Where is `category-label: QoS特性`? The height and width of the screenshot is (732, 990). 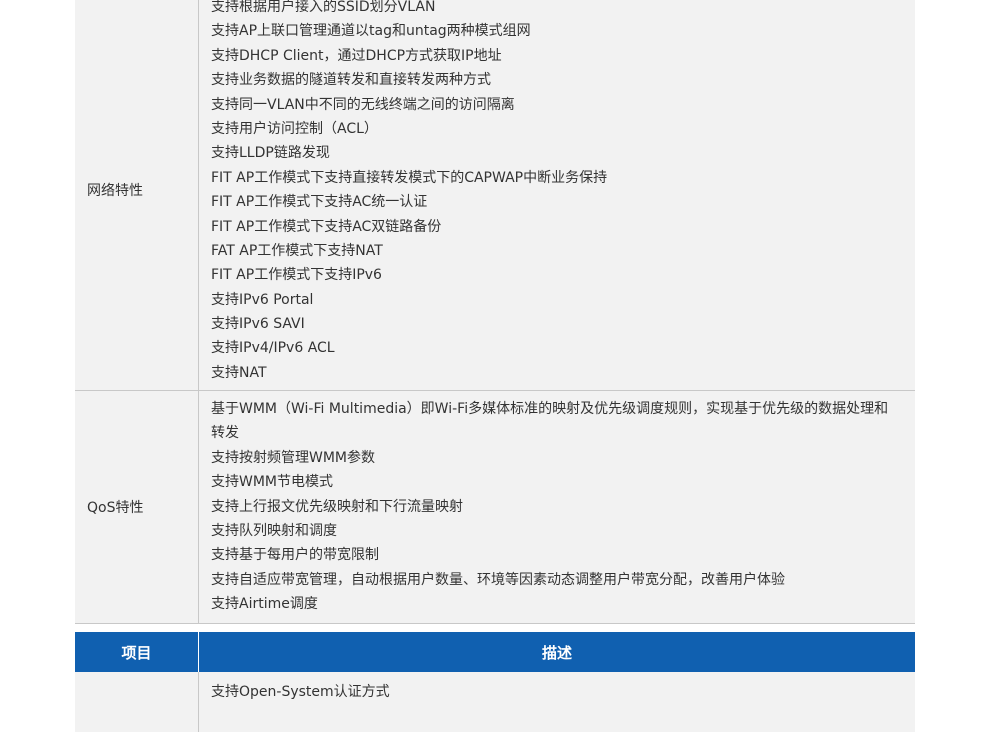 category-label: QoS特性 is located at coordinates (137, 507).